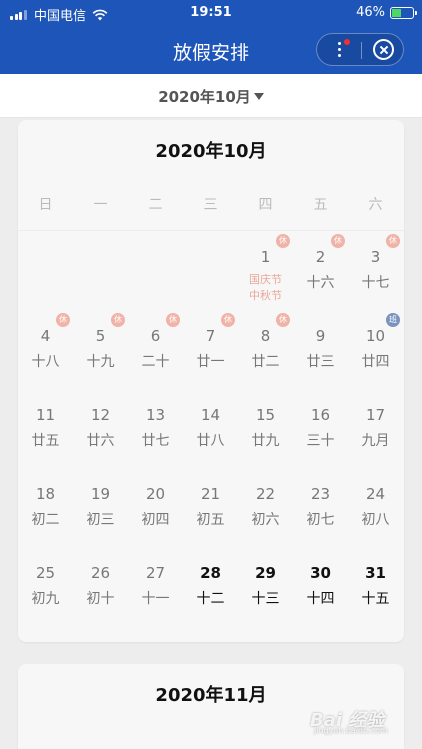  I want to click on day-number: 16, so click(320, 415).